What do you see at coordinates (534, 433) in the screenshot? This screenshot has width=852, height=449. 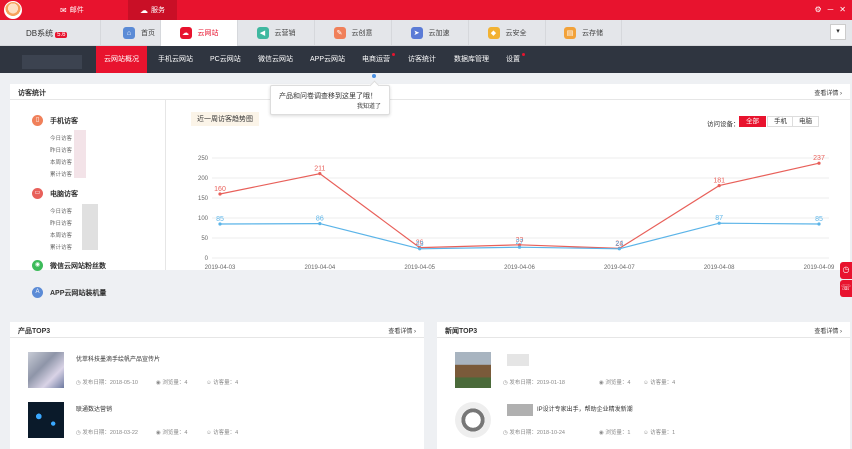 I see `publish-date: ◷ 发布日期：2018-10-24` at bounding box center [534, 433].